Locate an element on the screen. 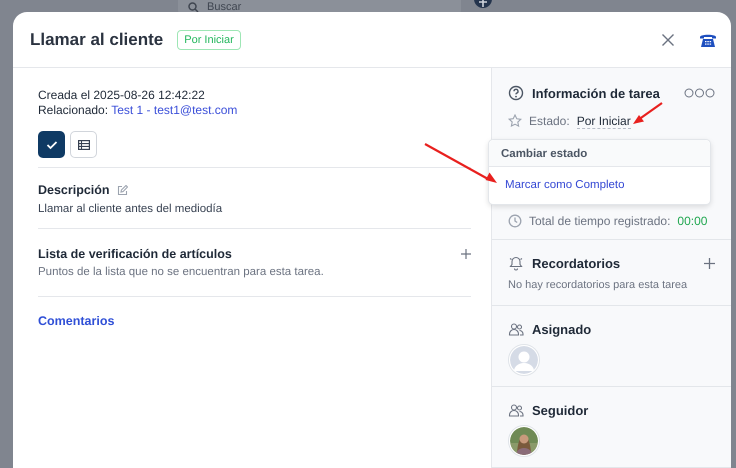 This screenshot has height=468, width=736. comments-link: Comentarios is located at coordinates (76, 321).